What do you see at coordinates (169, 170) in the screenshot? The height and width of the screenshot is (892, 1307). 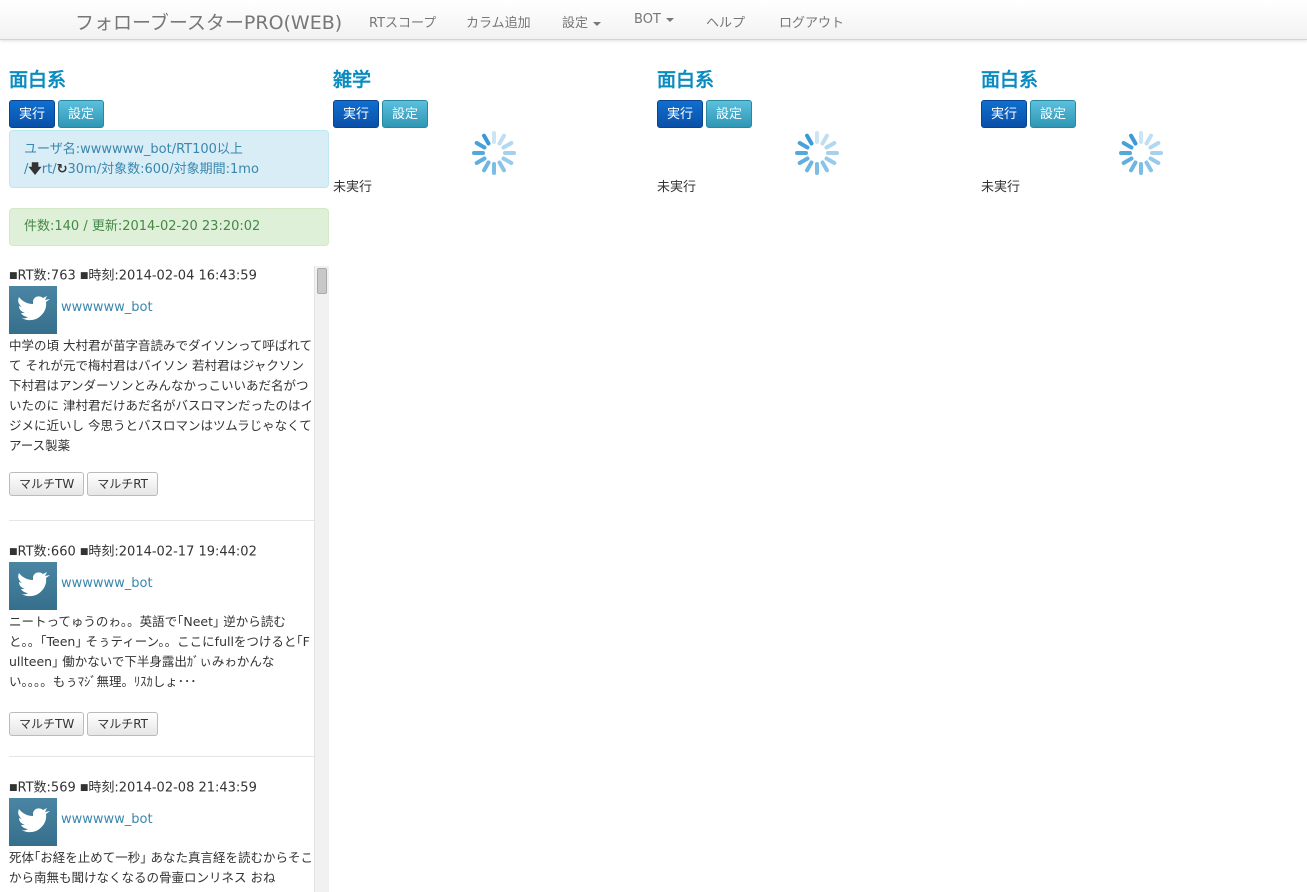 I see `info-line-2: /🡇rt/↻30m/対象数:600/対象期間:1mo` at bounding box center [169, 170].